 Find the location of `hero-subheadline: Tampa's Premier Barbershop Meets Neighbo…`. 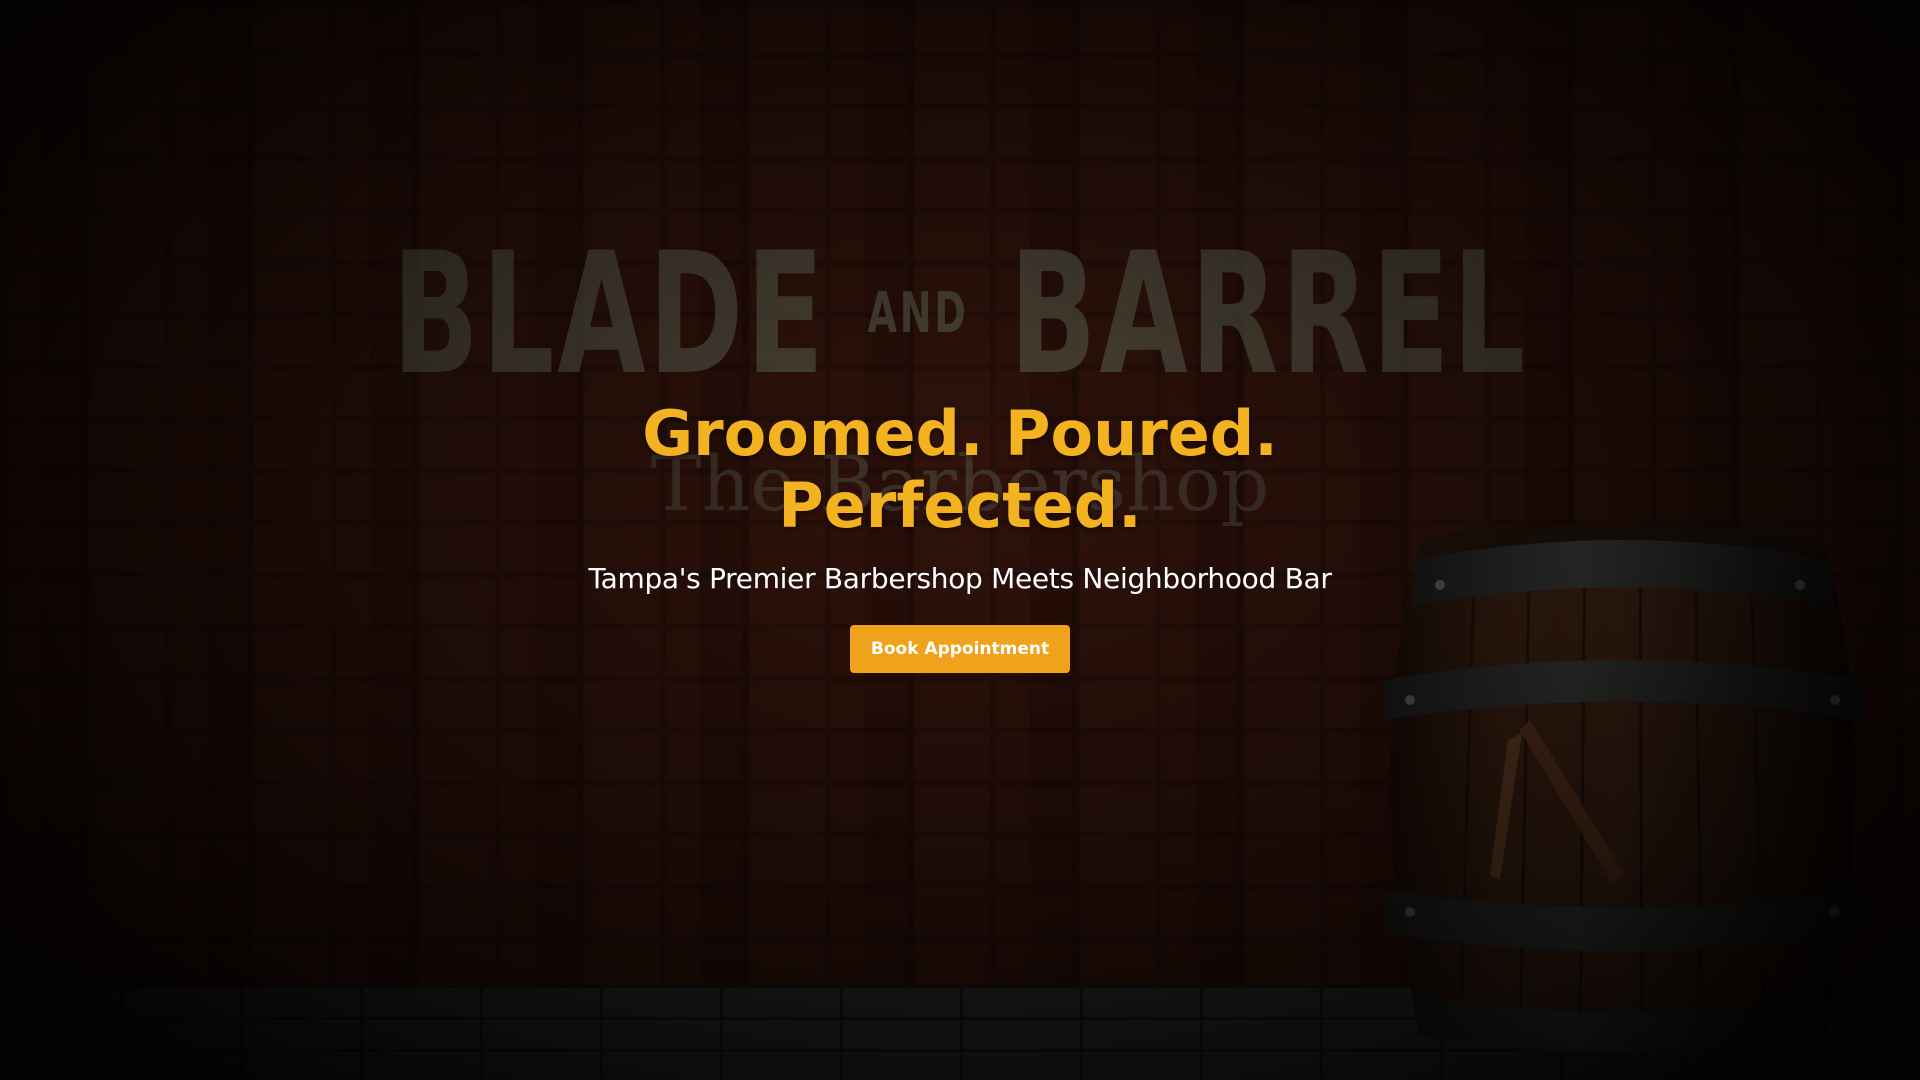

hero-subheadline: Tampa's Premier Barbershop Meets Neighbo… is located at coordinates (960, 578).